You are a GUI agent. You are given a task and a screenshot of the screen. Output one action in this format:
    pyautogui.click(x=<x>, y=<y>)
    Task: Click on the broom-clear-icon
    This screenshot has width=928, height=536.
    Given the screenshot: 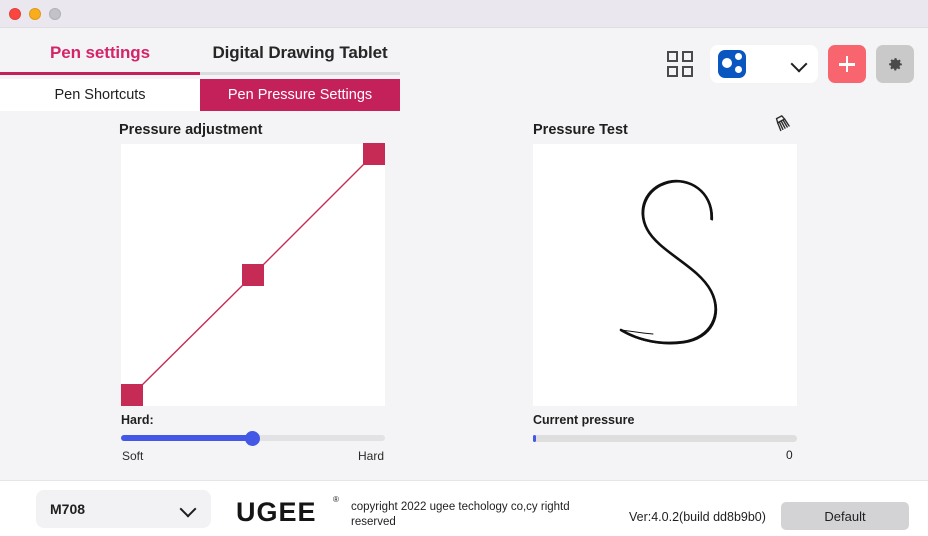 What is the action you would take?
    pyautogui.click(x=782, y=123)
    